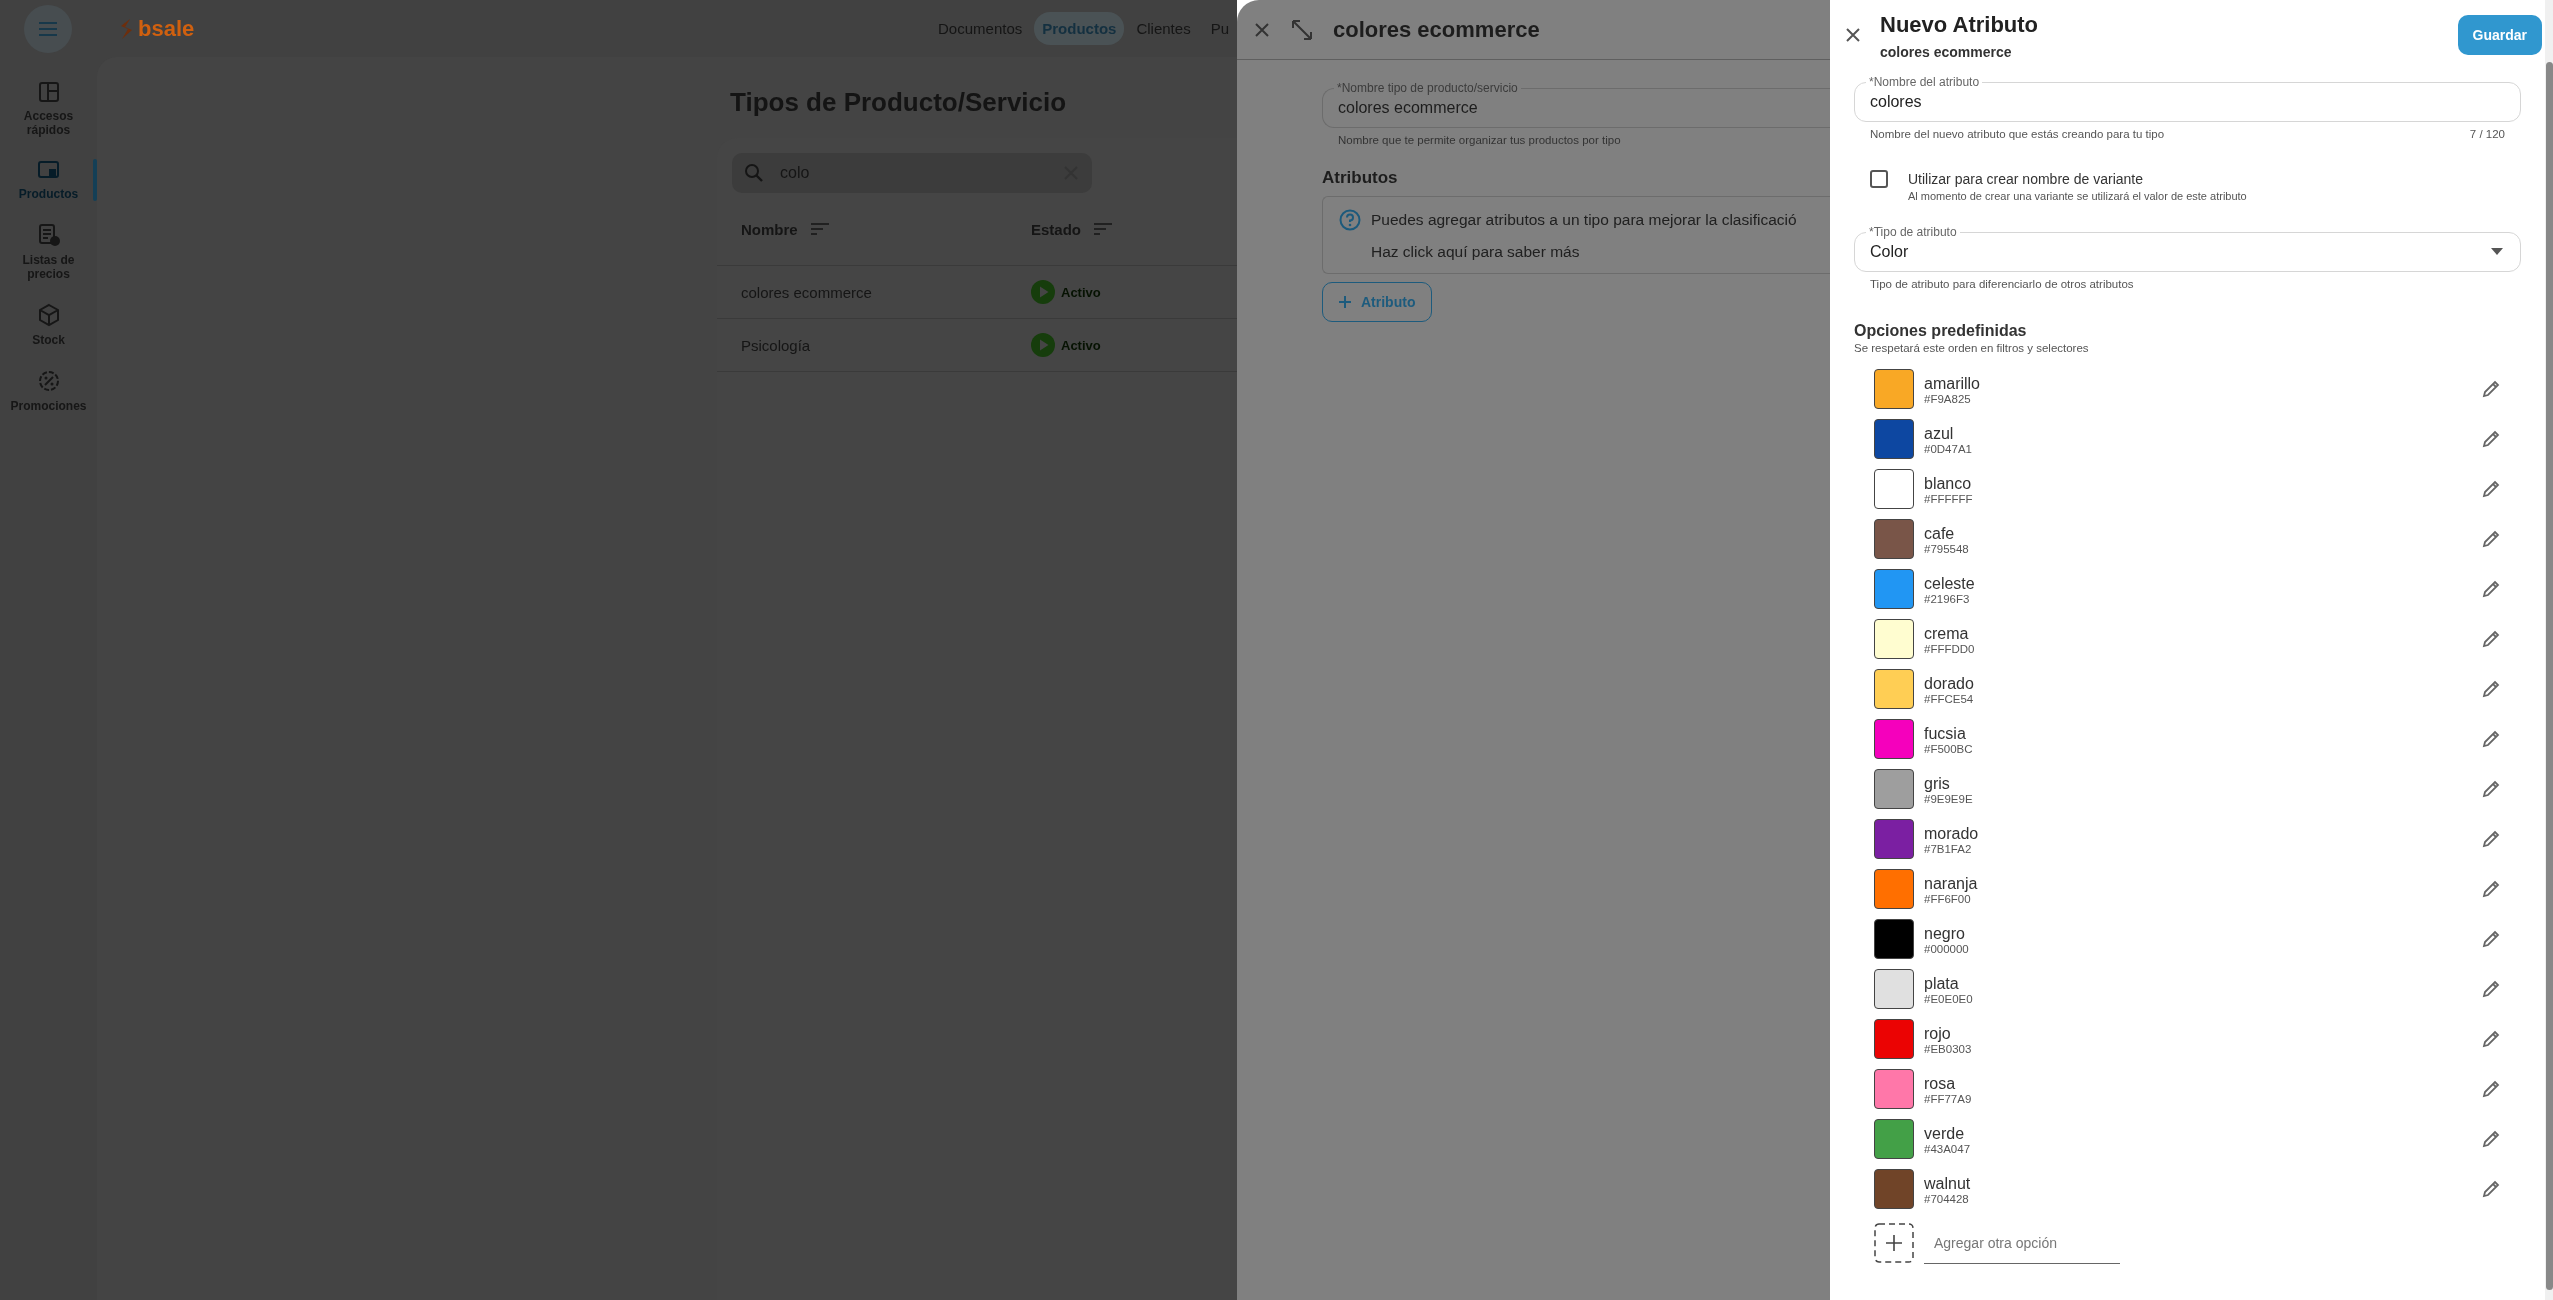 The image size is (2553, 1300). Describe the element at coordinates (1479, 139) in the screenshot. I see `helper-text: Nombre que te permite organizar tus productos por tipo` at that location.